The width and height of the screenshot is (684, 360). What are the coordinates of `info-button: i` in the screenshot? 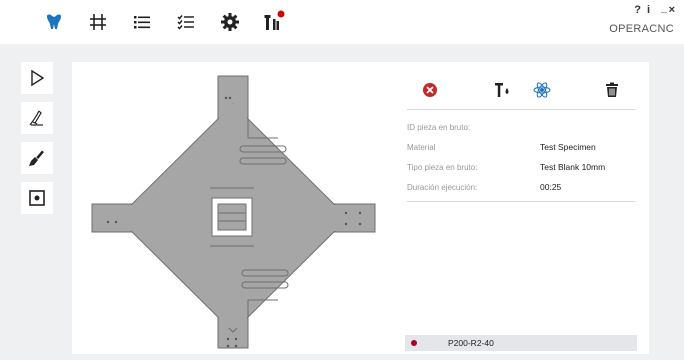 It's located at (648, 10).